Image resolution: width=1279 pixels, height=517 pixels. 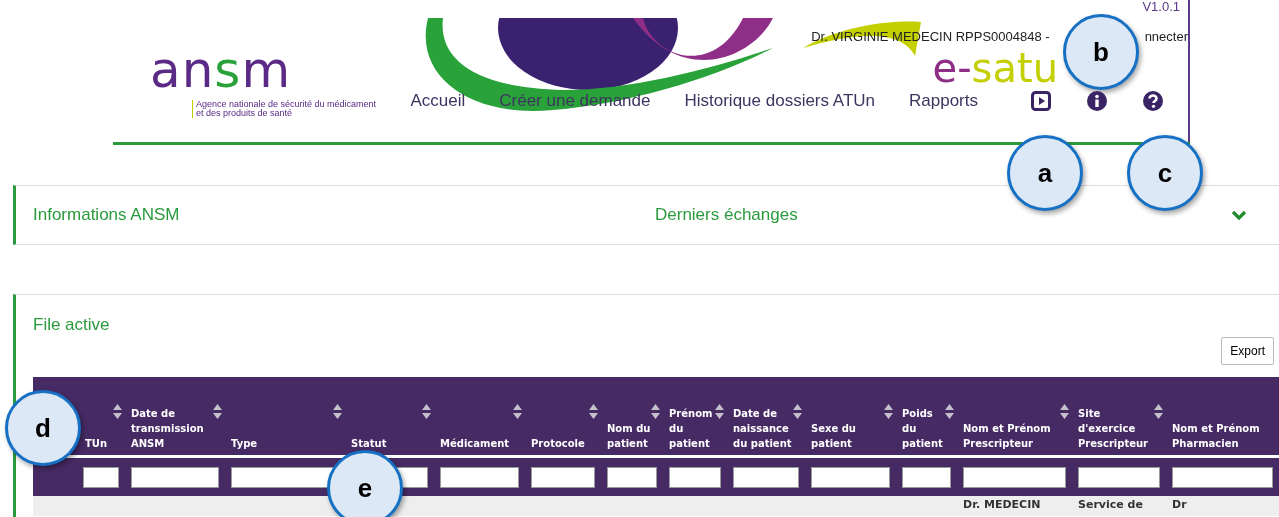 What do you see at coordinates (1097, 101) in the screenshot?
I see `info-icon` at bounding box center [1097, 101].